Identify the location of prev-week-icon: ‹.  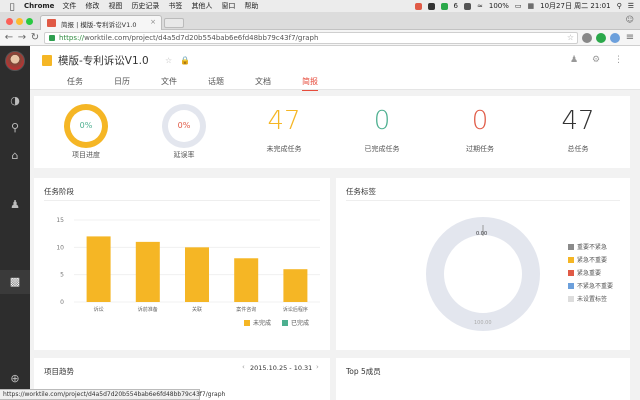
(243, 367).